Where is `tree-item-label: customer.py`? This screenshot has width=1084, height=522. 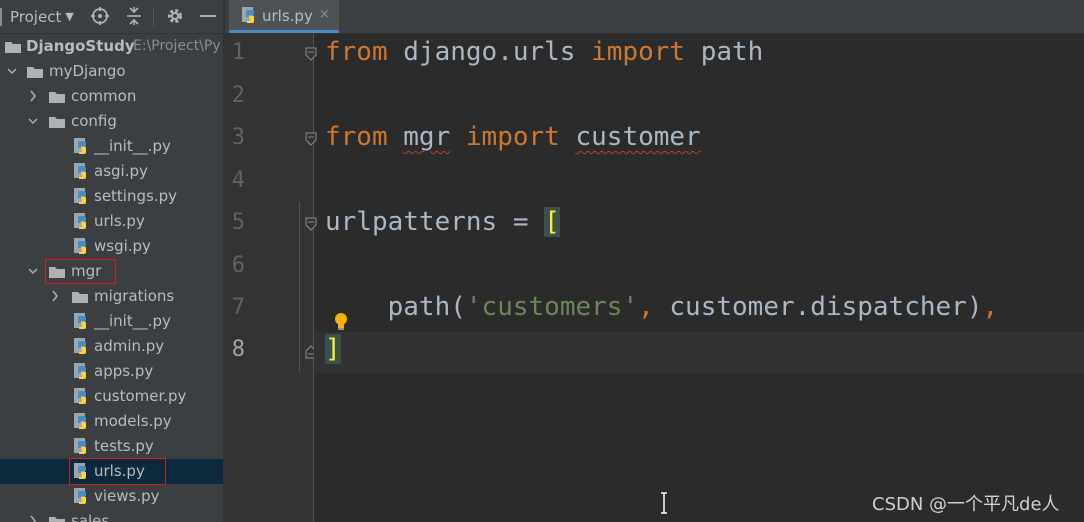 tree-item-label: customer.py is located at coordinates (140, 396).